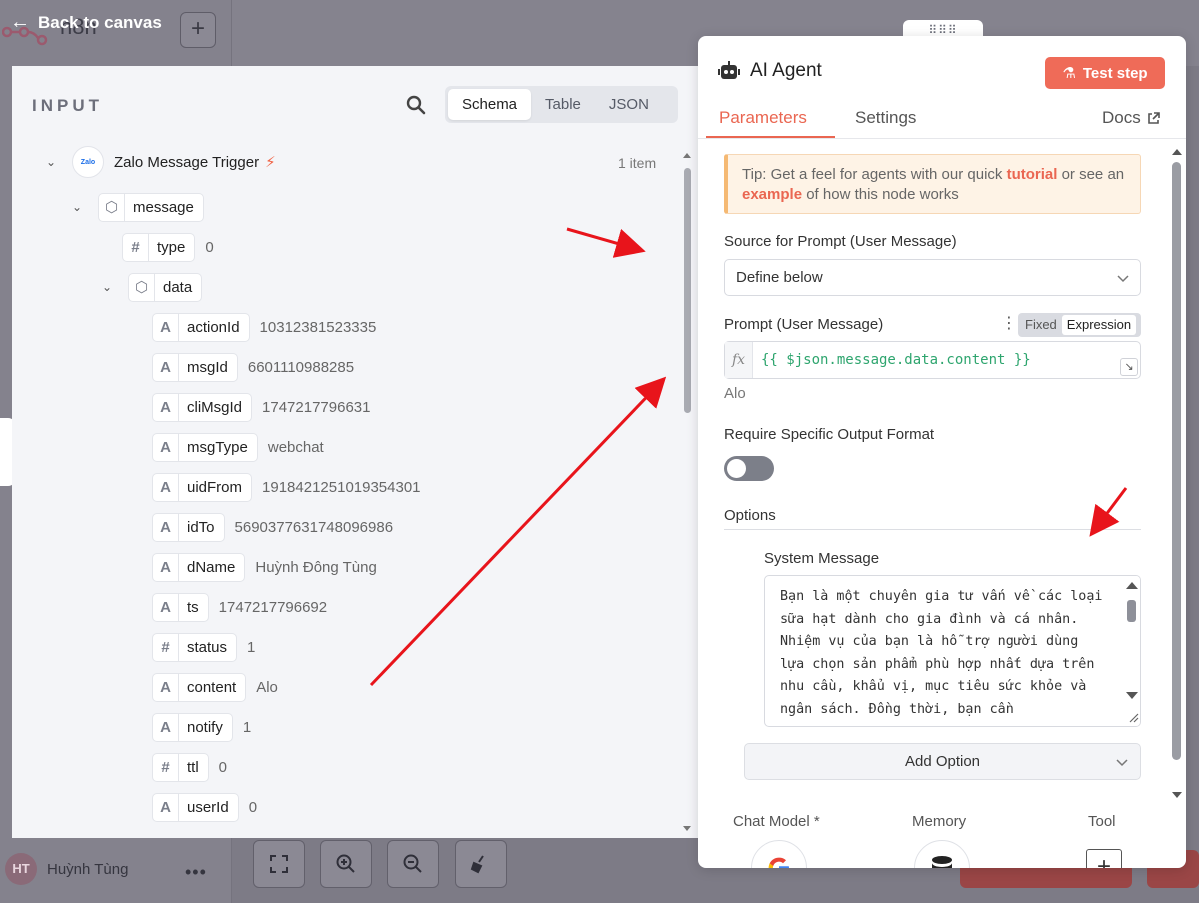 The image size is (1199, 903). I want to click on more-options-icon: •••, so click(196, 872).